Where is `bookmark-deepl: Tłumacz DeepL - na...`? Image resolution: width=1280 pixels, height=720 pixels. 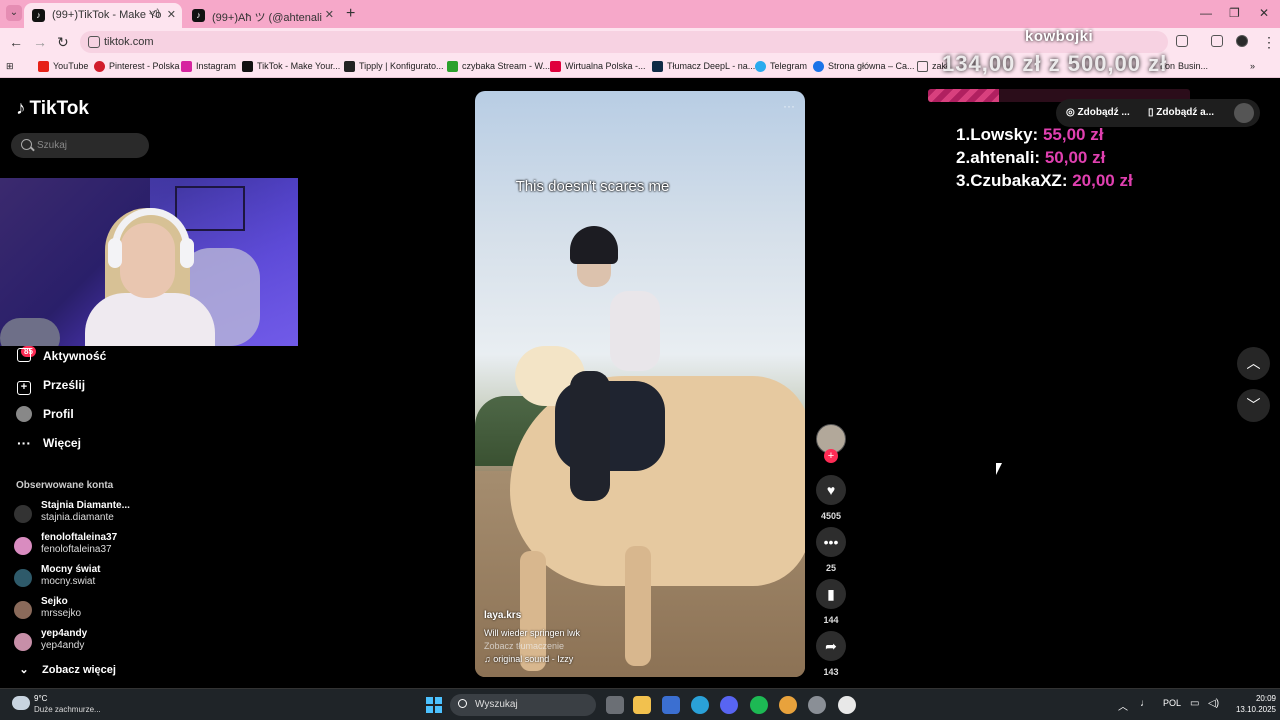 bookmark-deepl: Tłumacz DeepL - na... is located at coordinates (703, 66).